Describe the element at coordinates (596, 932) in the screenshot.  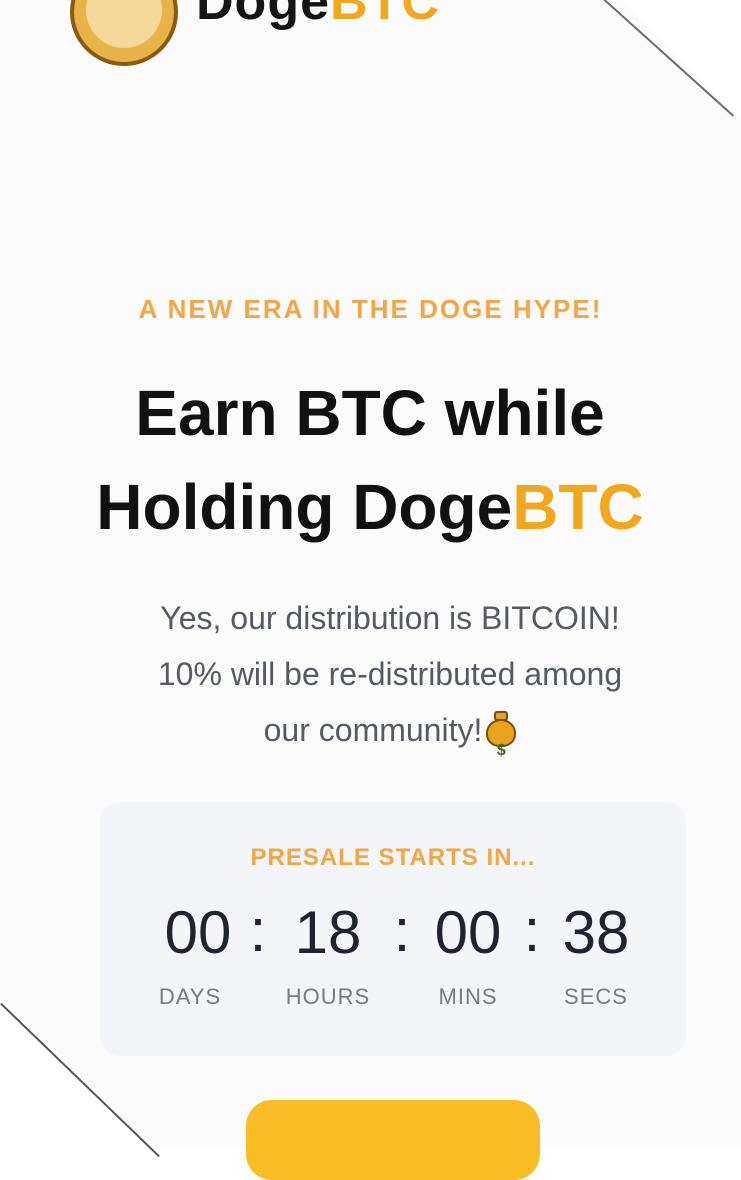
I see `countdown-secs: 38` at that location.